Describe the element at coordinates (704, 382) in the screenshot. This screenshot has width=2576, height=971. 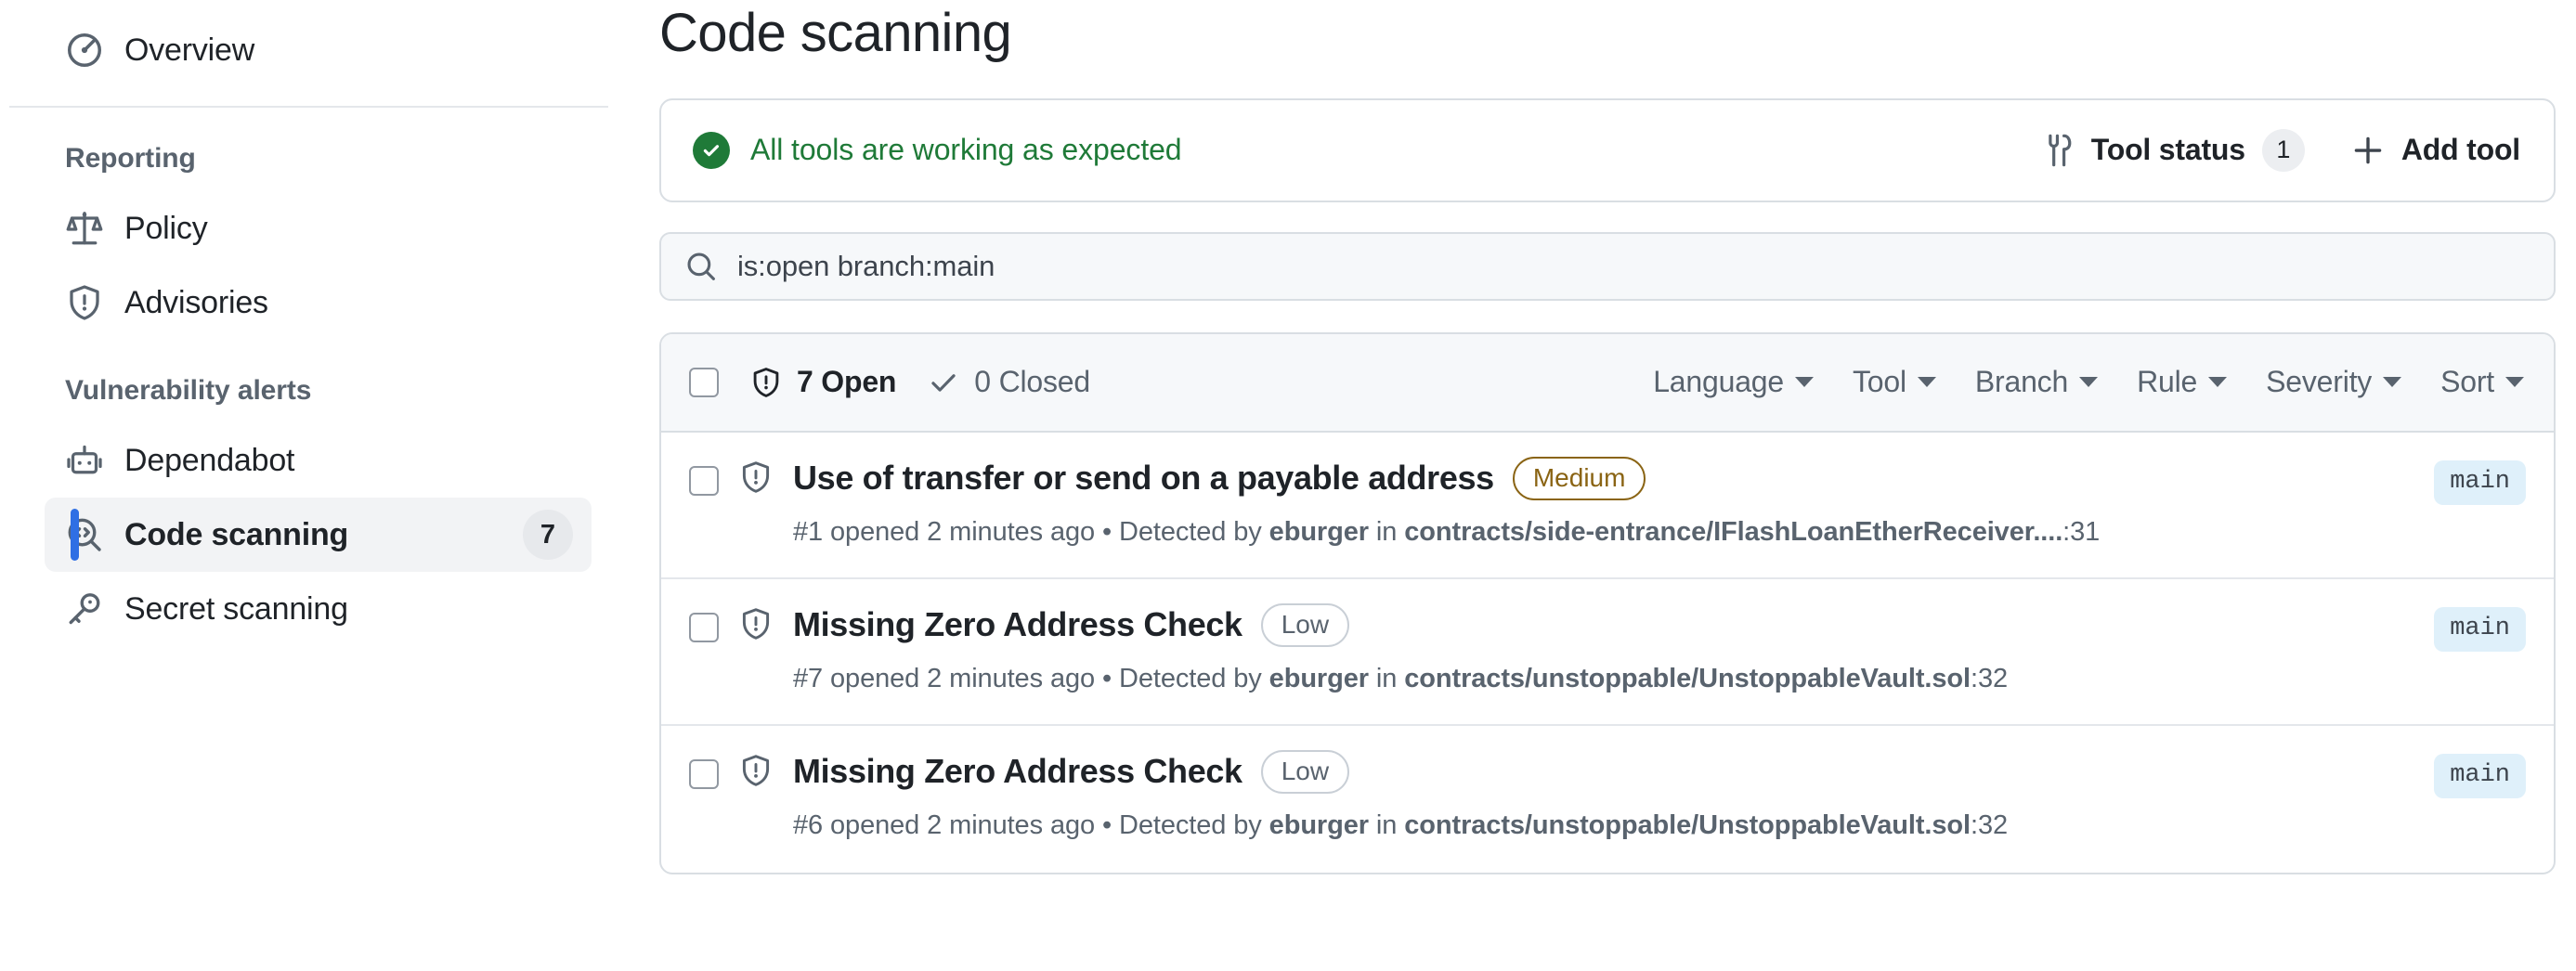
I see `select-all-checkbox` at that location.